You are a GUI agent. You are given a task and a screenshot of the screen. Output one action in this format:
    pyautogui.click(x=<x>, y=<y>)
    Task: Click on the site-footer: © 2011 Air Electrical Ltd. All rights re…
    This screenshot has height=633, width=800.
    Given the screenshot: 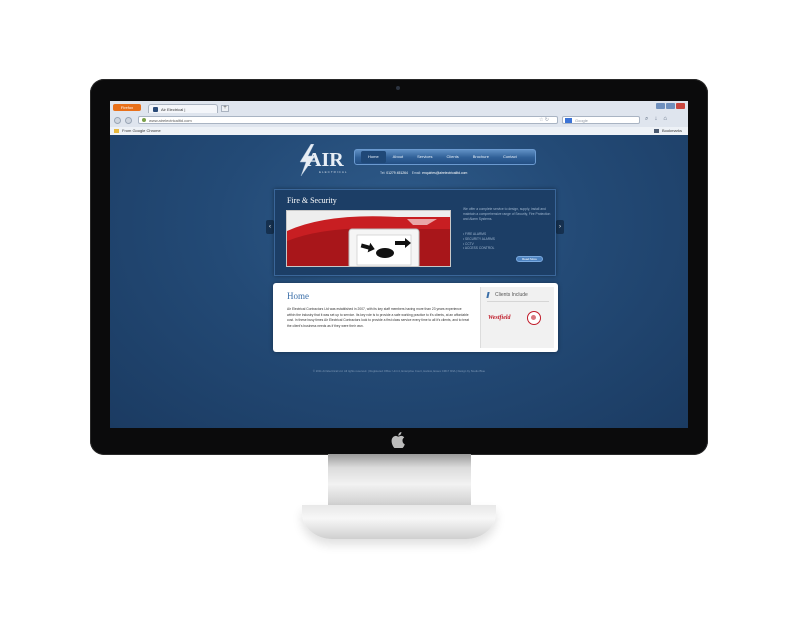 What is the action you would take?
    pyautogui.click(x=399, y=371)
    